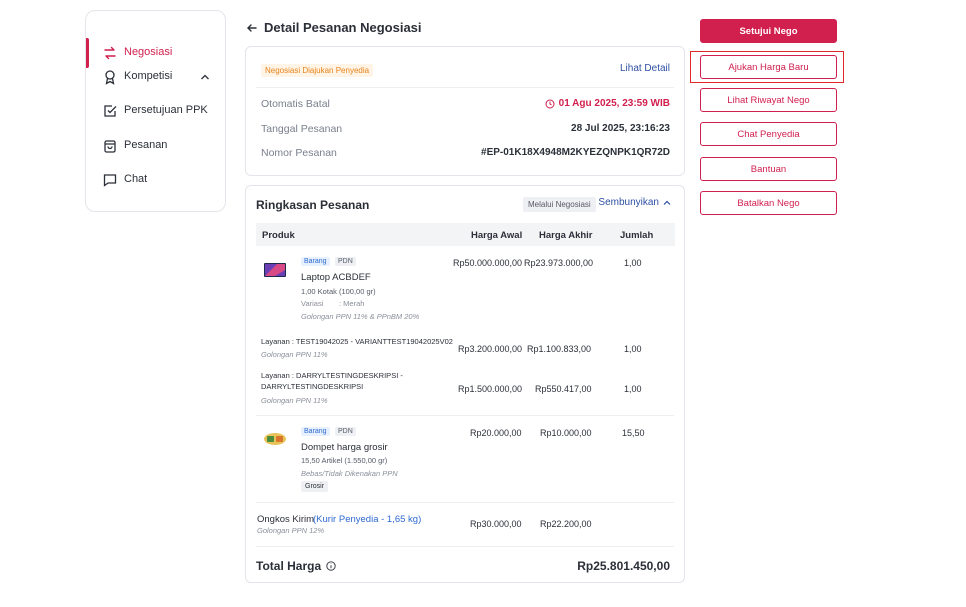 The height and width of the screenshot is (607, 966). I want to click on total-label: Total Harga, so click(296, 566).